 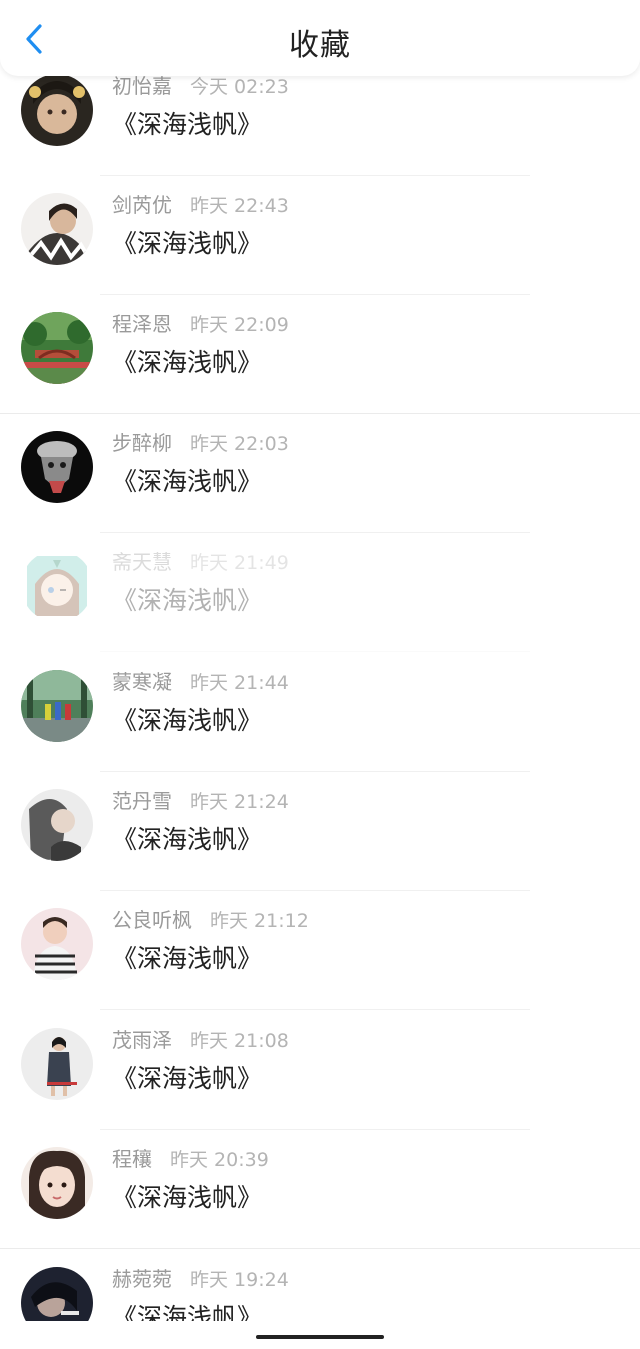 I want to click on timestamp: 昨天 19:24, so click(x=239, y=1280).